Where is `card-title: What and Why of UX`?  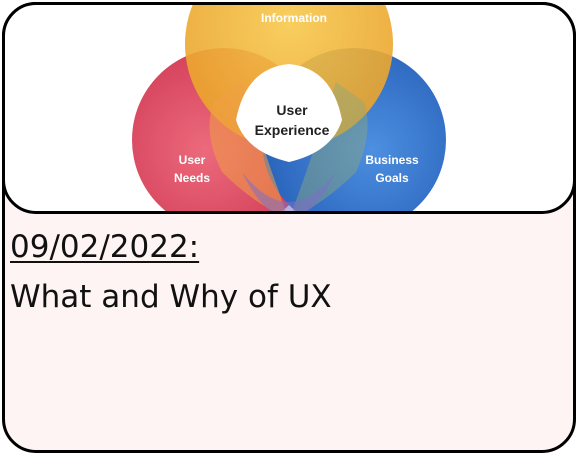
card-title: What and Why of UX is located at coordinates (171, 297).